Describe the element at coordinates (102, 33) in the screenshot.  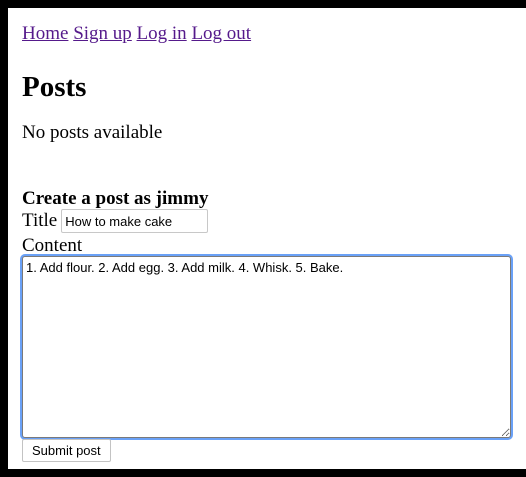
I see `nav-link-sign-up: Sign up` at that location.